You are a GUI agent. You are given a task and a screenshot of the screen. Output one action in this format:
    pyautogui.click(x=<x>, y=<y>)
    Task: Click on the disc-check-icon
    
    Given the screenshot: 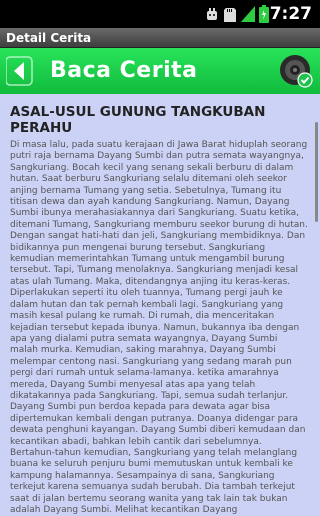 What is the action you would take?
    pyautogui.click(x=296, y=71)
    